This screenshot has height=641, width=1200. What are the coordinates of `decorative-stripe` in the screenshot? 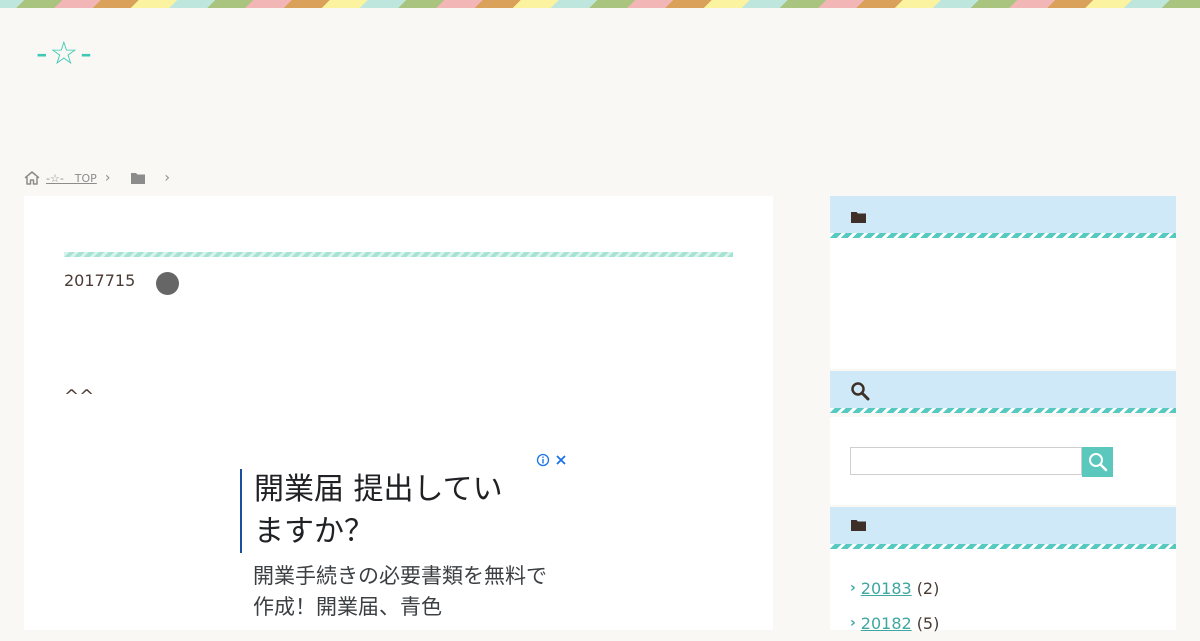 It's located at (600, 4).